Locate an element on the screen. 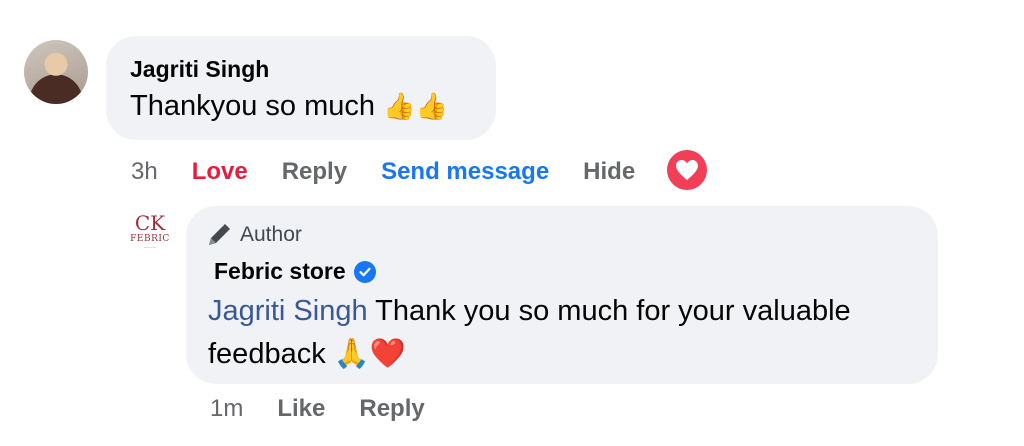 The height and width of the screenshot is (446, 1024). verified-badge-icon is located at coordinates (364, 271).